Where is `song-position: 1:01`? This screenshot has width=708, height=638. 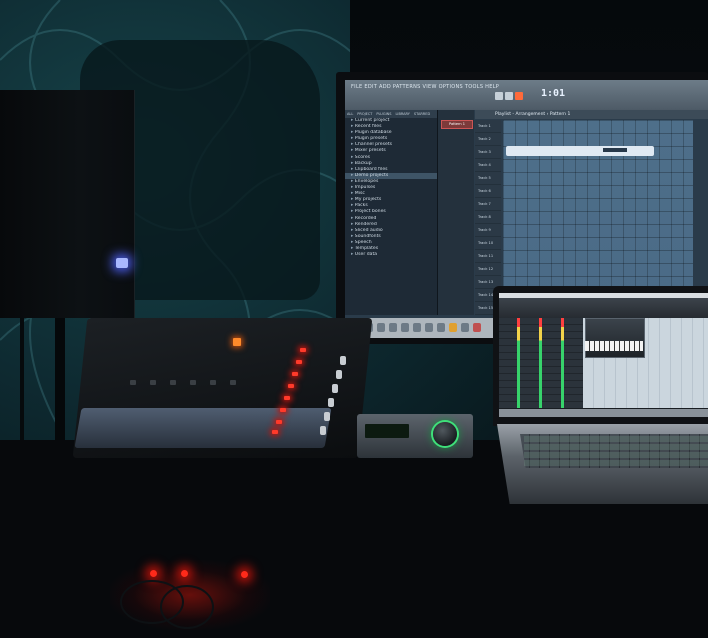 song-position: 1:01 is located at coordinates (553, 93).